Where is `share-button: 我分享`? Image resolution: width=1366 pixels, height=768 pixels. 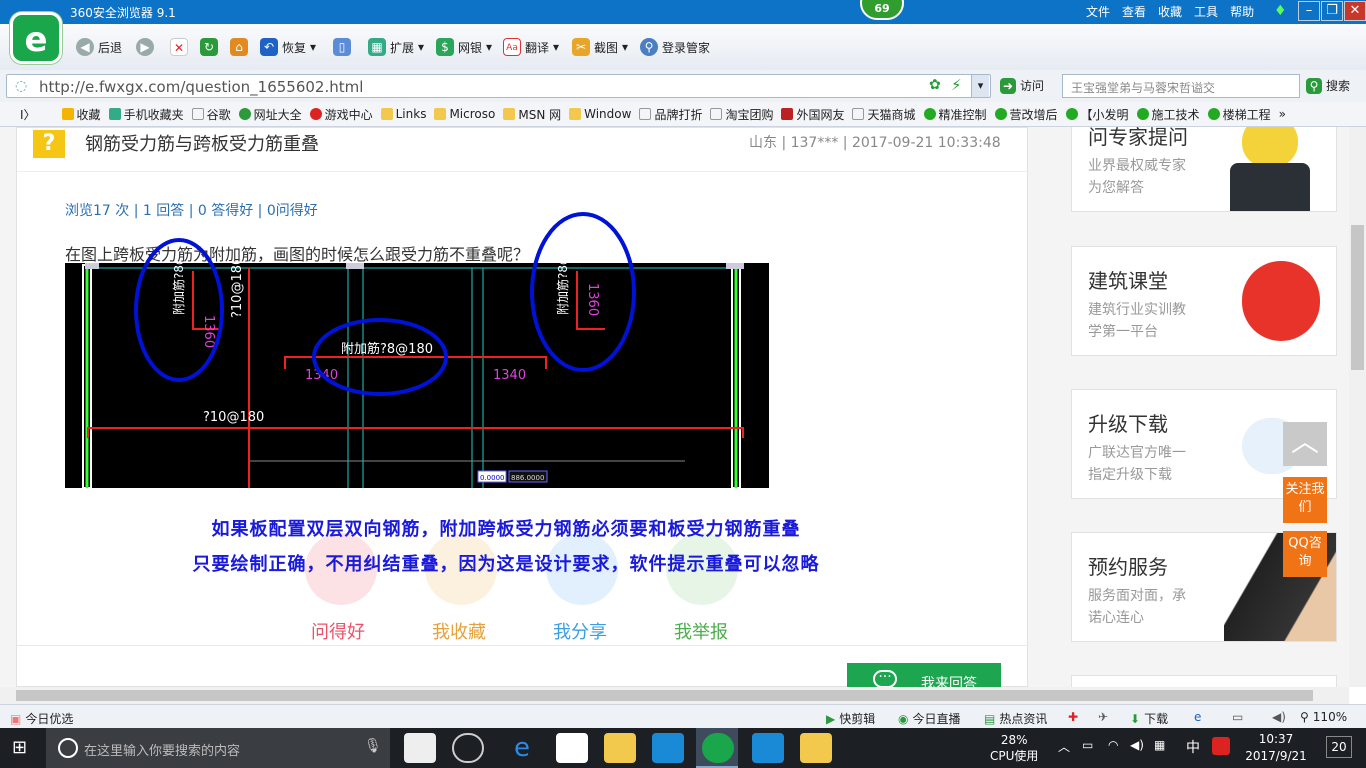 share-button: 我分享 is located at coordinates (580, 631).